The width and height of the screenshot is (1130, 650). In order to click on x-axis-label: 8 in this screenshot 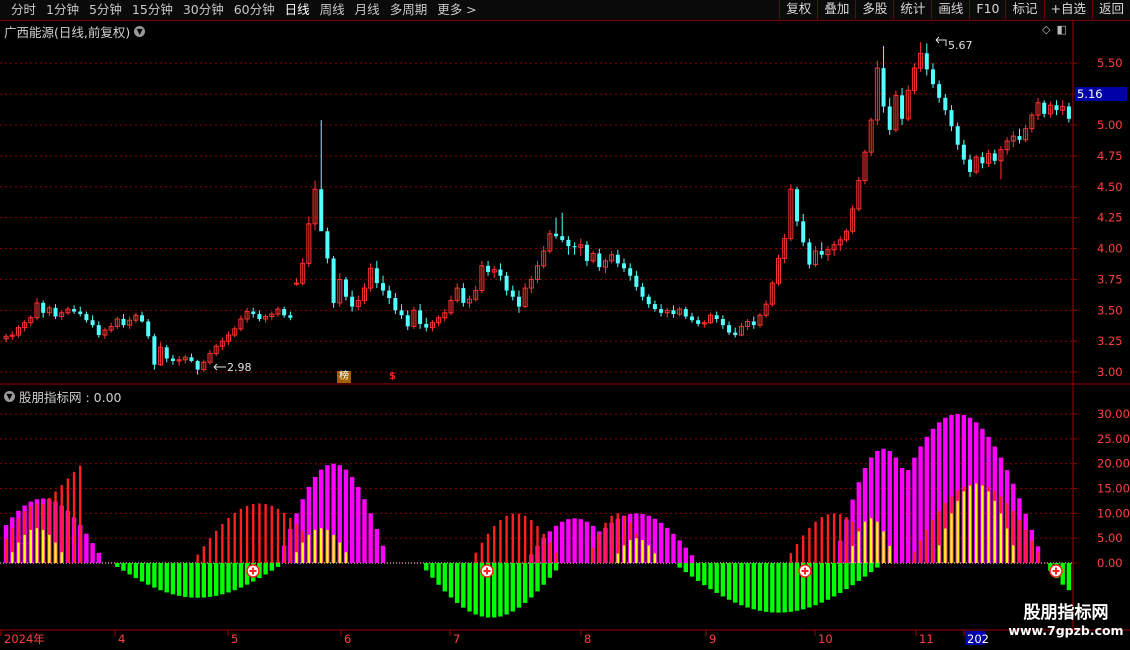, I will do `click(587, 639)`.